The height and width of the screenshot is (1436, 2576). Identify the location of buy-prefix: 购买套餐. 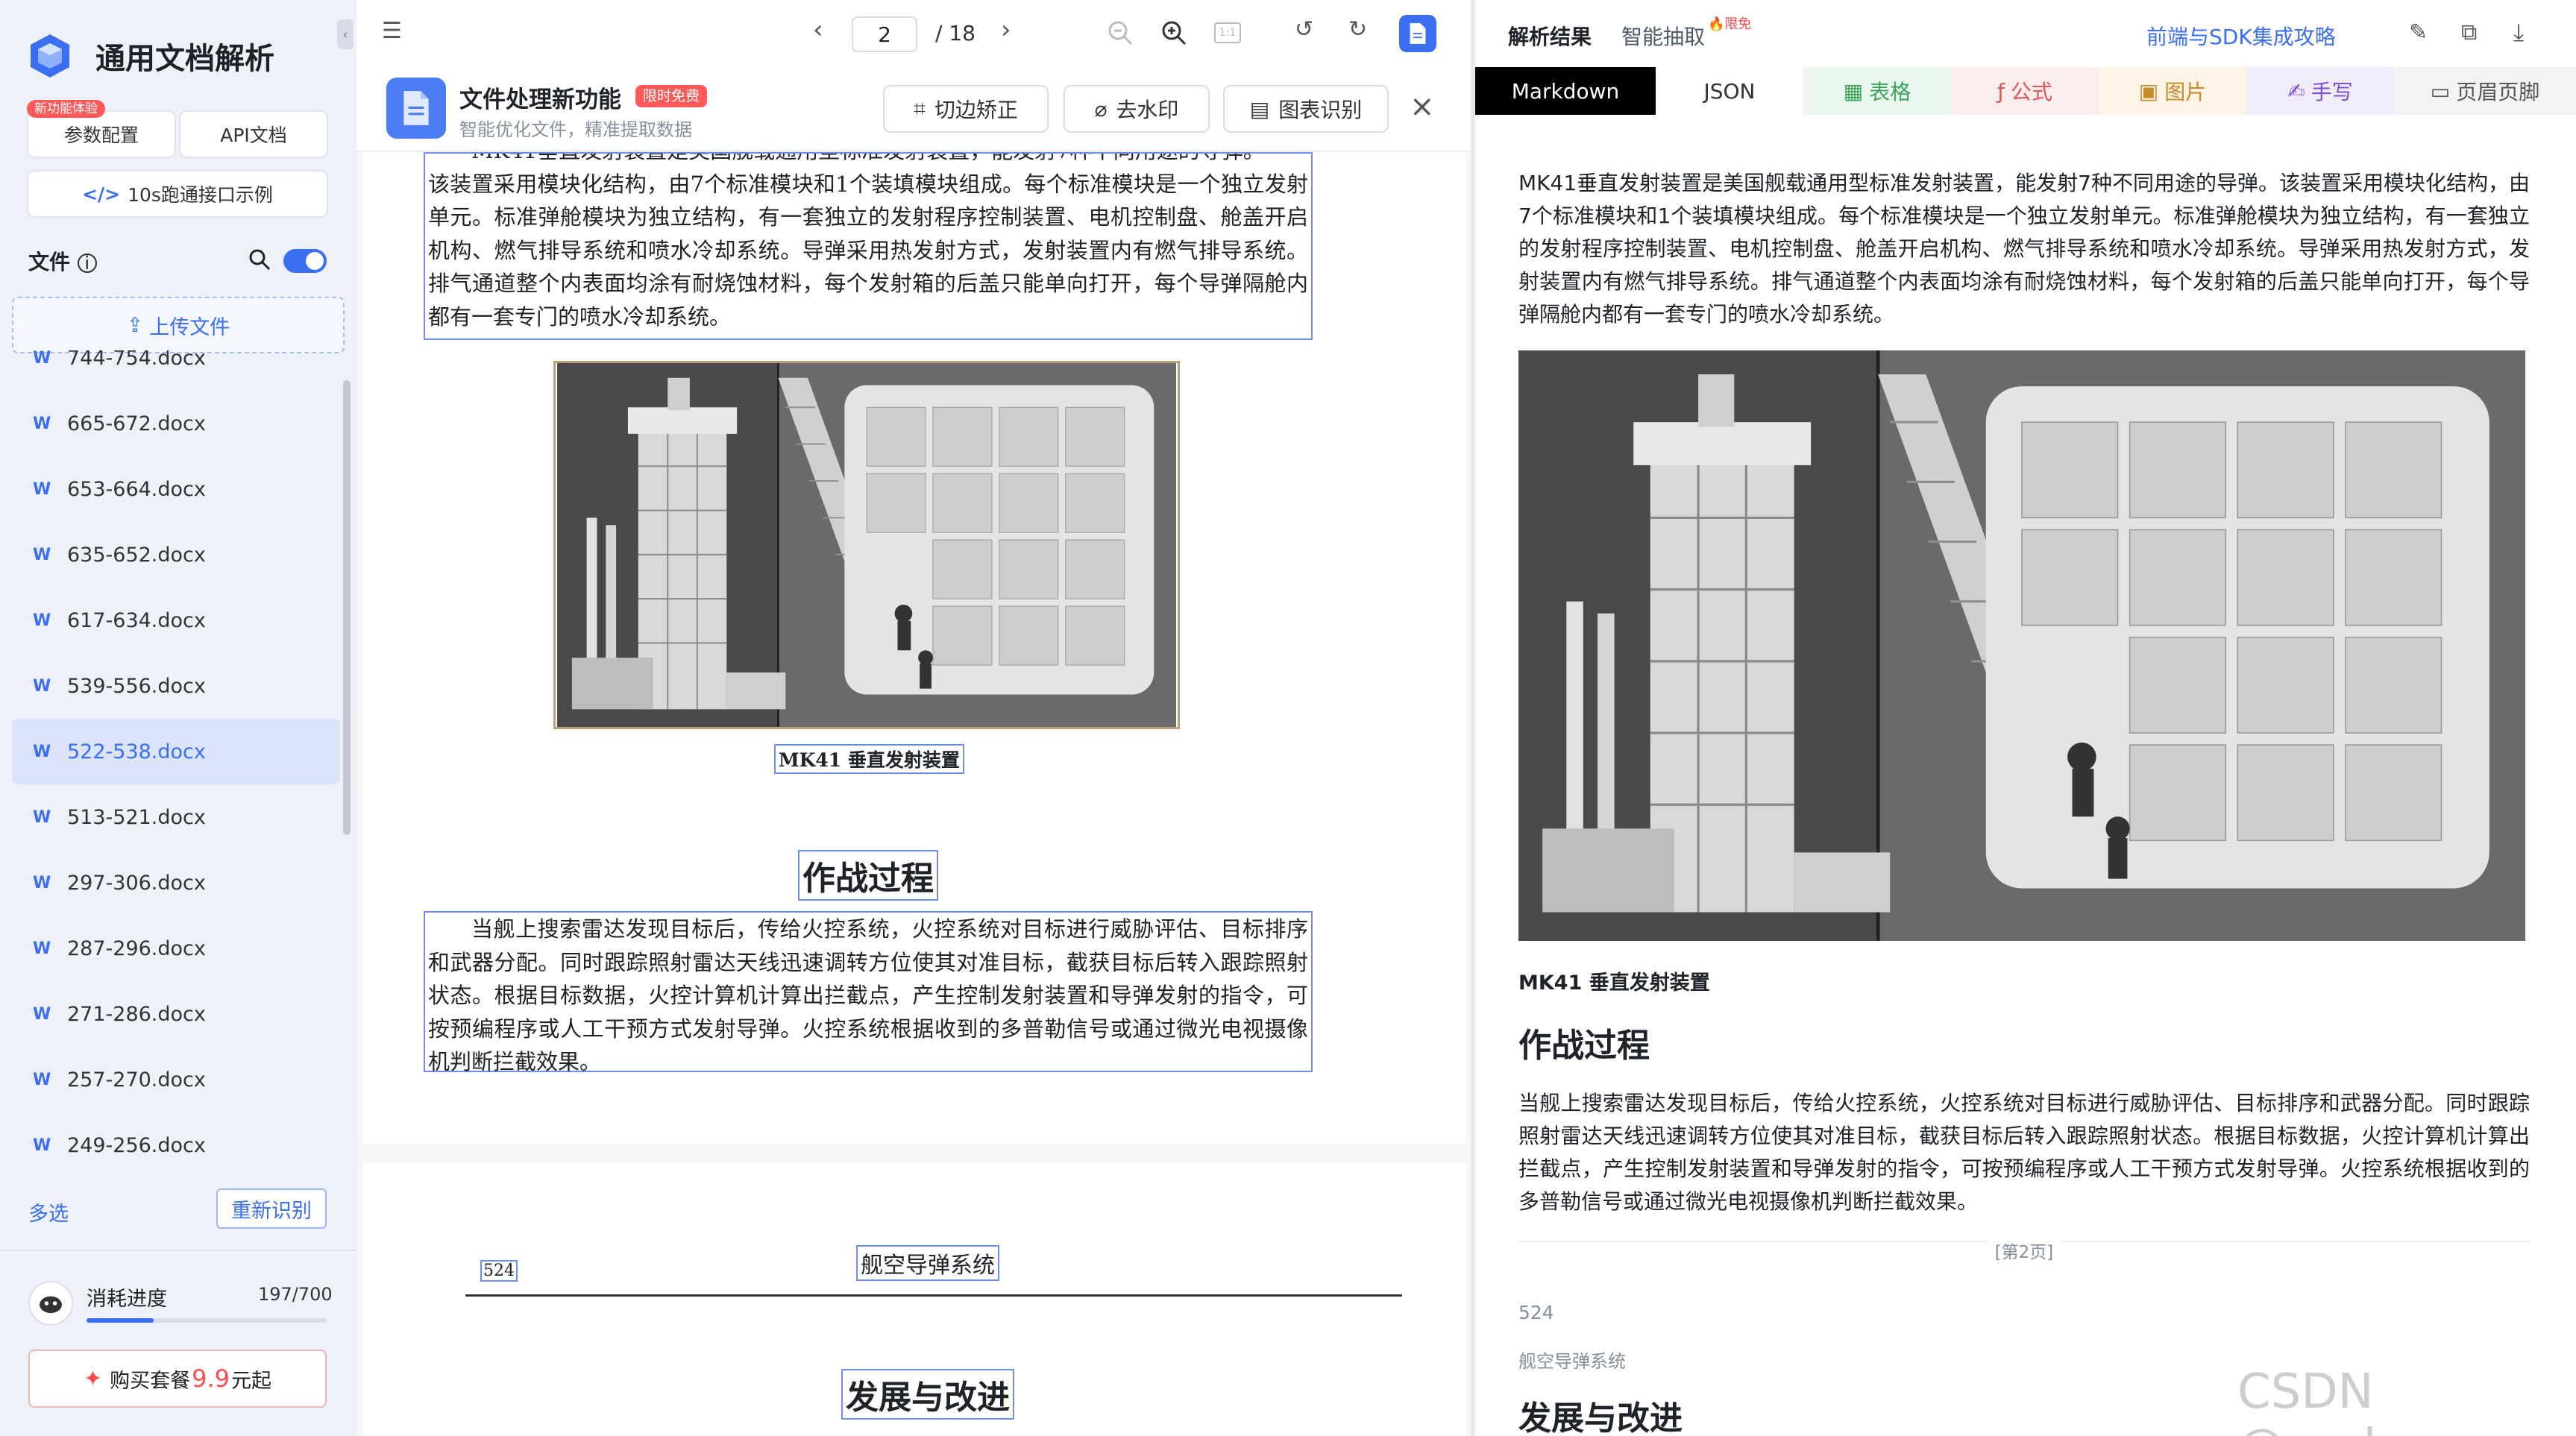
(151, 1381).